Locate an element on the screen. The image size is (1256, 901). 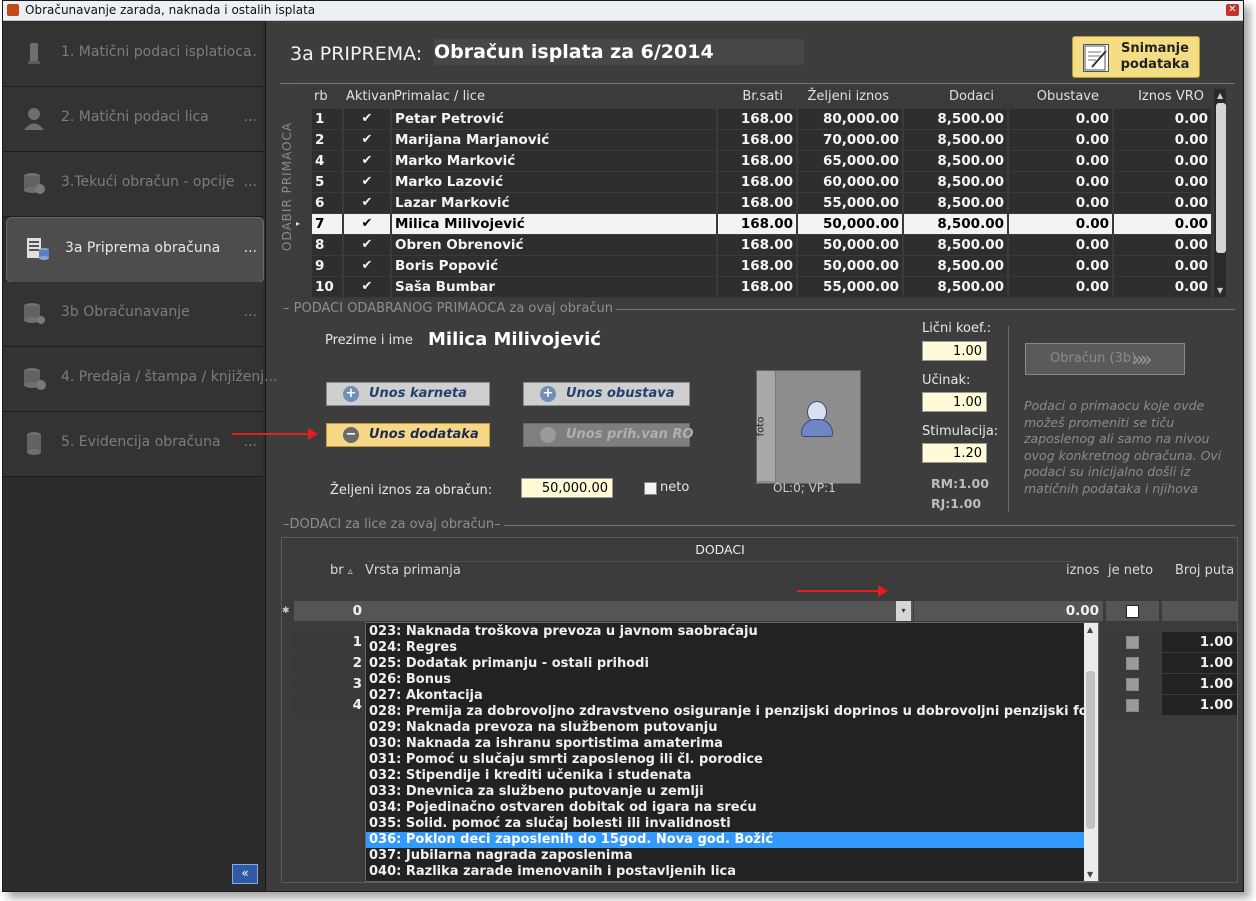
combo-dropdown-icon: ▾ is located at coordinates (903, 611).